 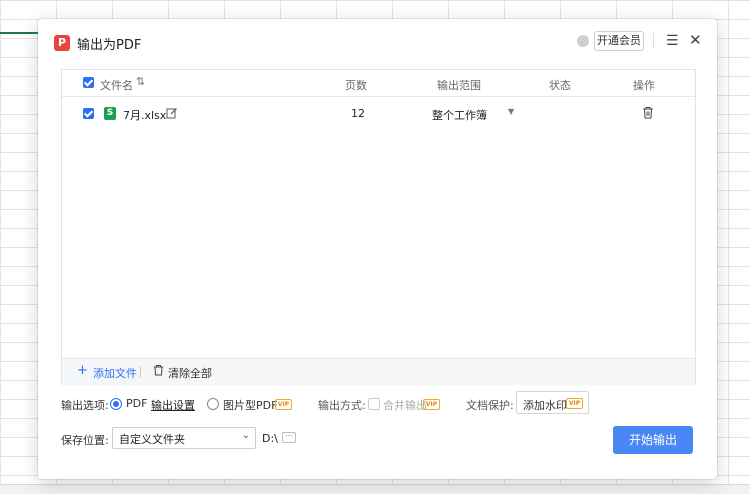 I want to click on pdf-option-label: PDF, so click(x=136, y=403).